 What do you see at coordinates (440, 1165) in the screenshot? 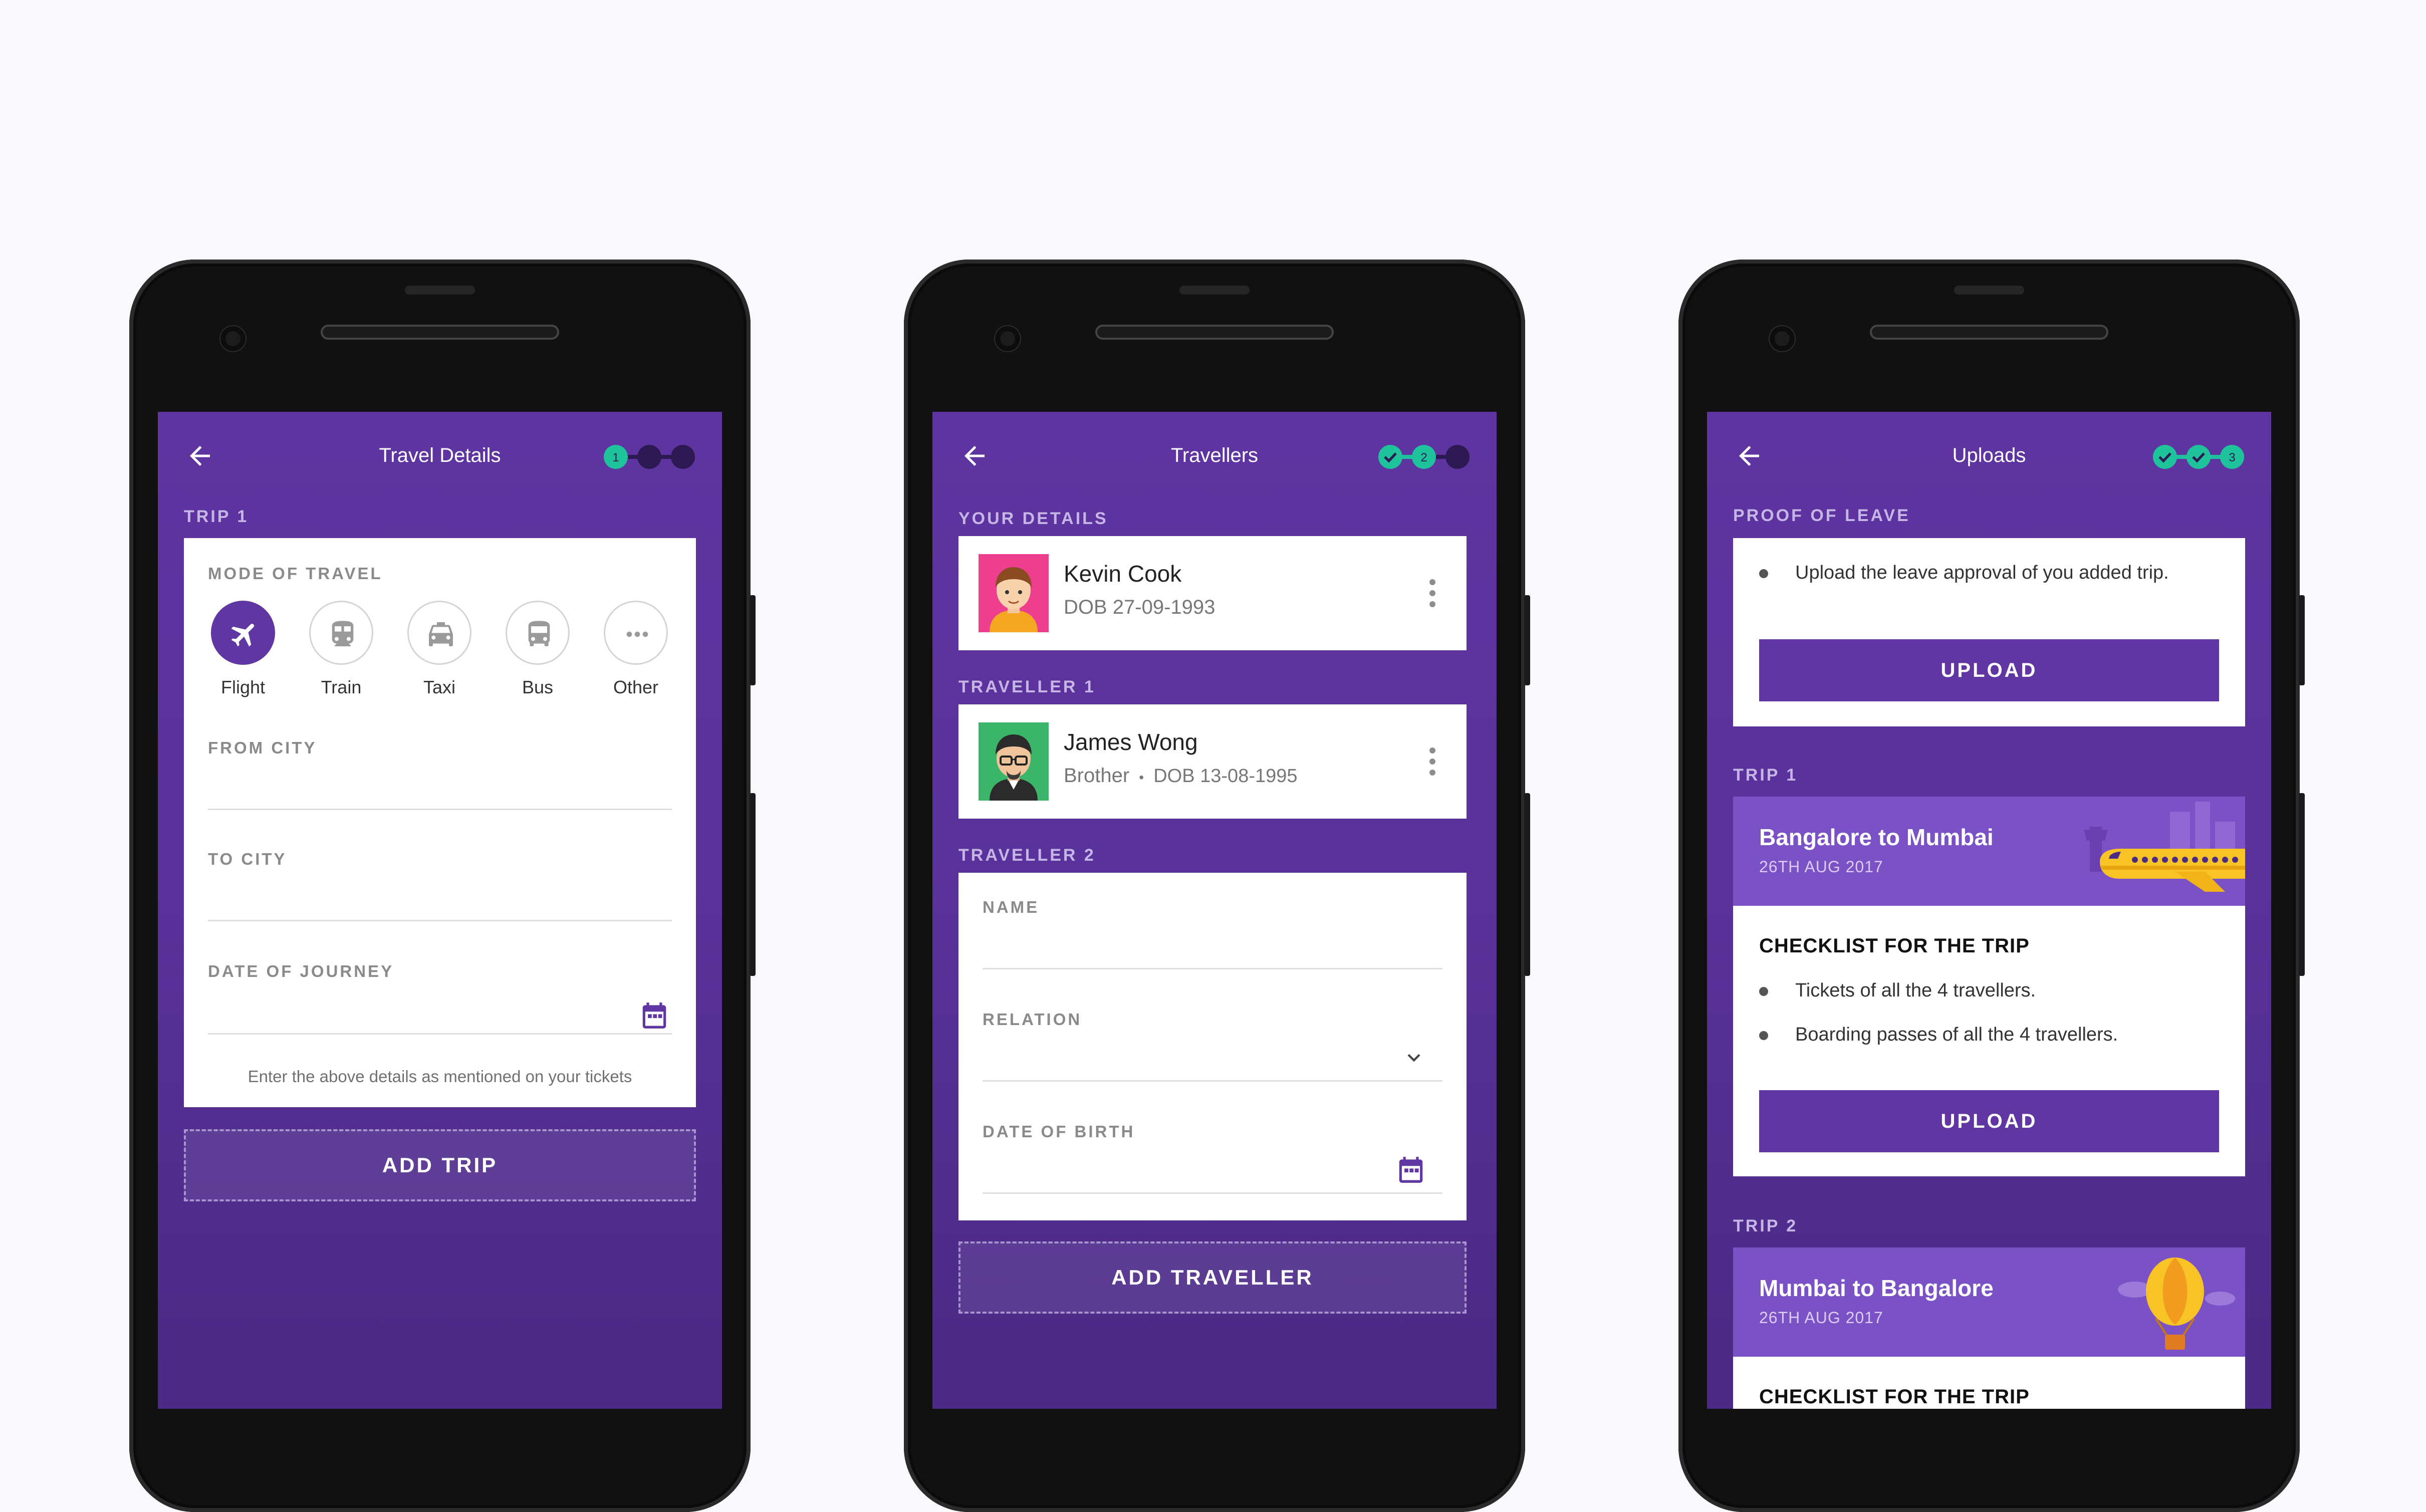
I see `add-trip-button: ADD TRIP` at bounding box center [440, 1165].